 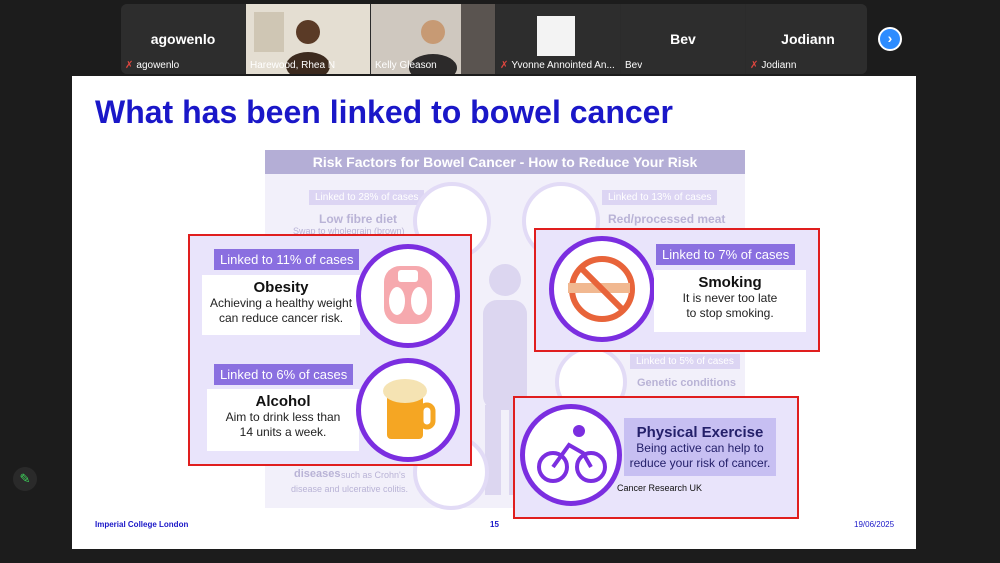 I want to click on fibre-pill: Linked to 28% of cases, so click(x=367, y=197).